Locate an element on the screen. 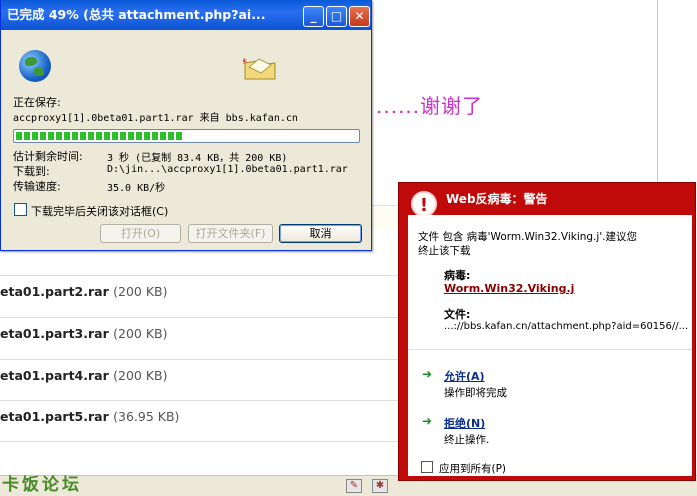 Image resolution: width=697 pixels, height=496 pixels. apply-all-checkbox is located at coordinates (427, 467).